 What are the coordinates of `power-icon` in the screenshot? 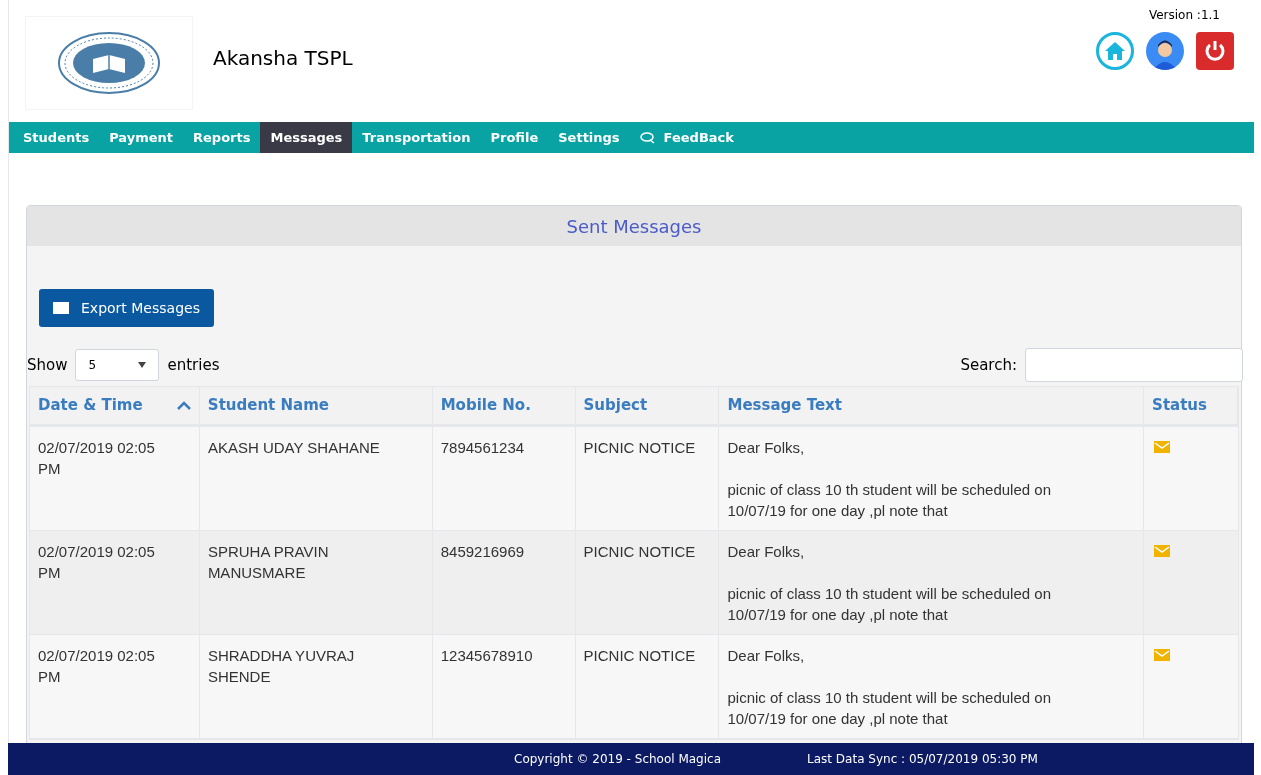 It's located at (1215, 51).